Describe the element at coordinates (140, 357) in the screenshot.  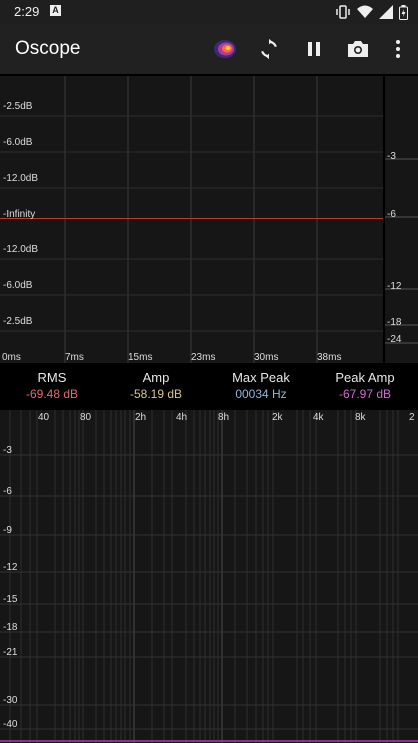
I see `time-axis-label: 15ms` at that location.